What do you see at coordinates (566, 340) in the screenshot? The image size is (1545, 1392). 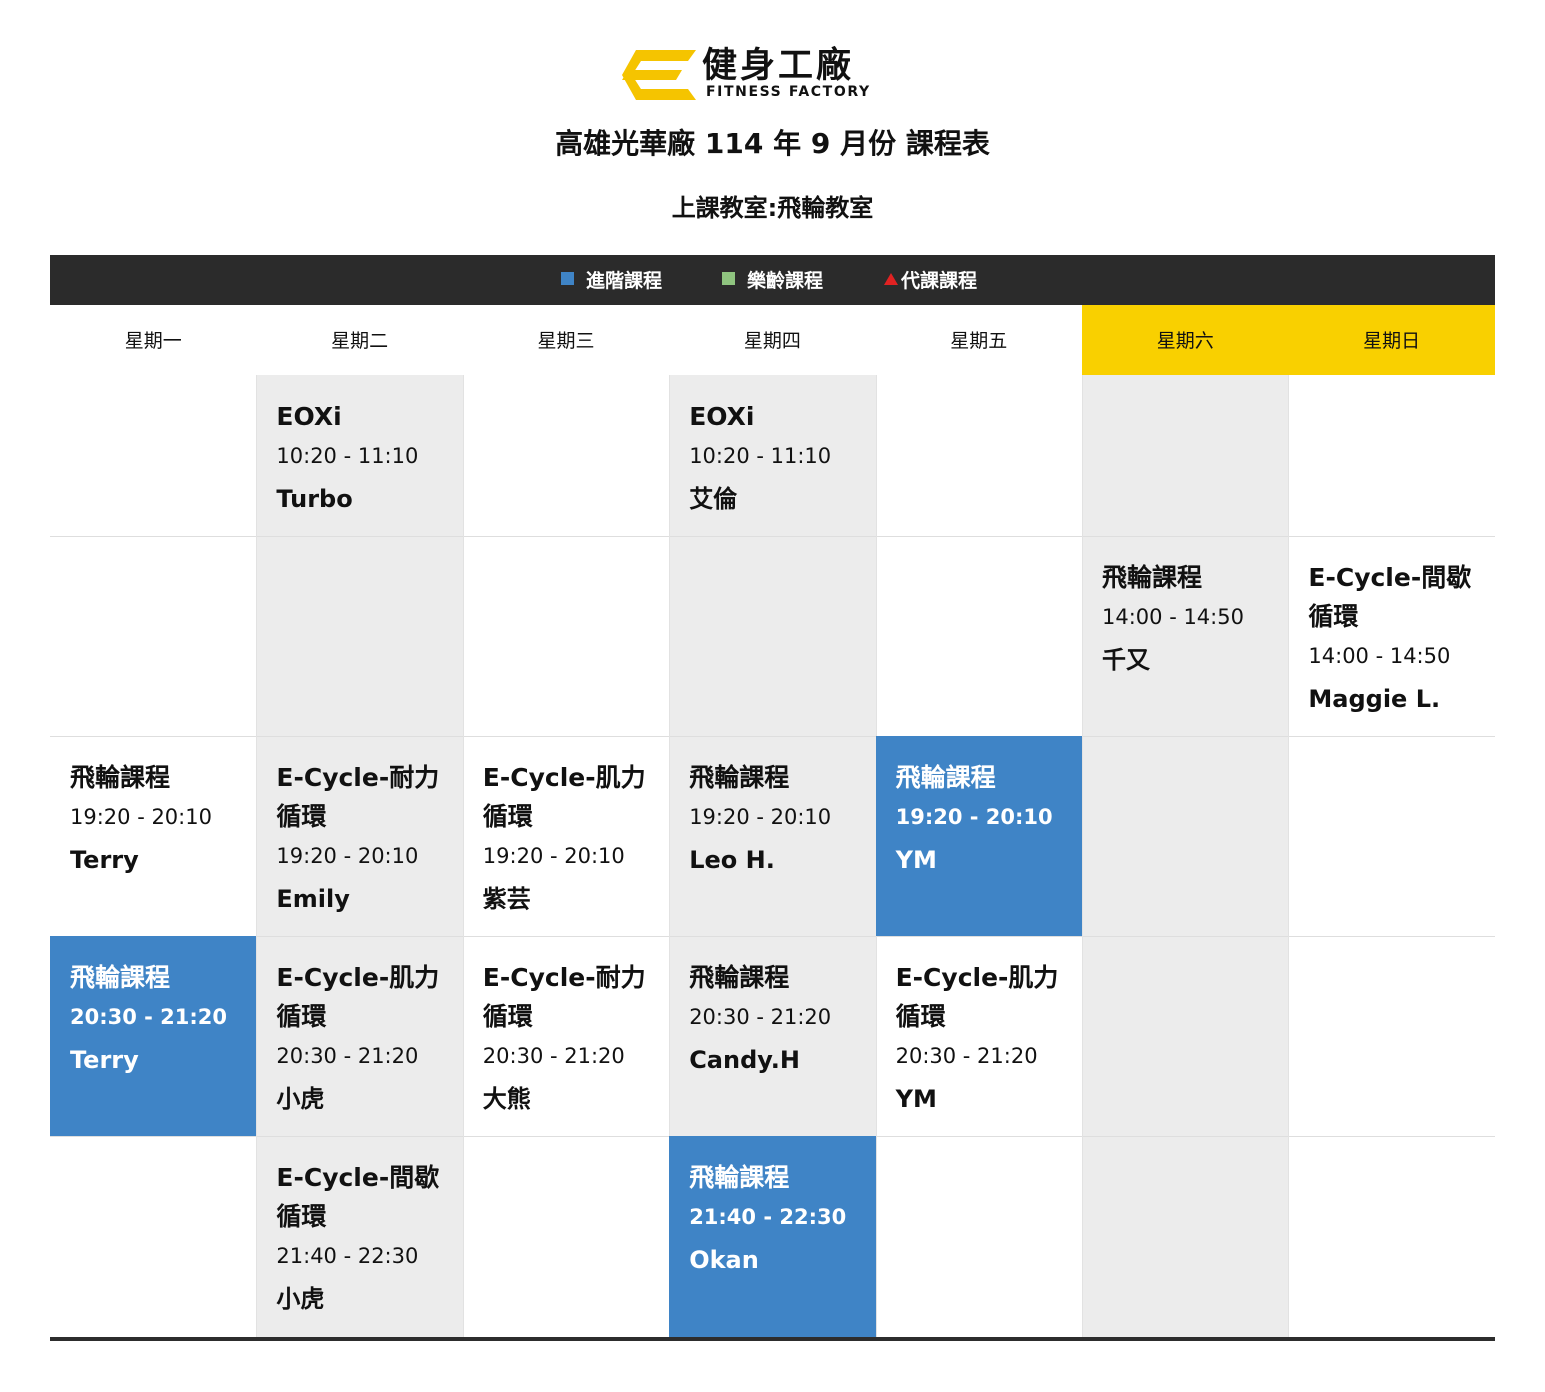 I see `day-header-wed: 星期三` at bounding box center [566, 340].